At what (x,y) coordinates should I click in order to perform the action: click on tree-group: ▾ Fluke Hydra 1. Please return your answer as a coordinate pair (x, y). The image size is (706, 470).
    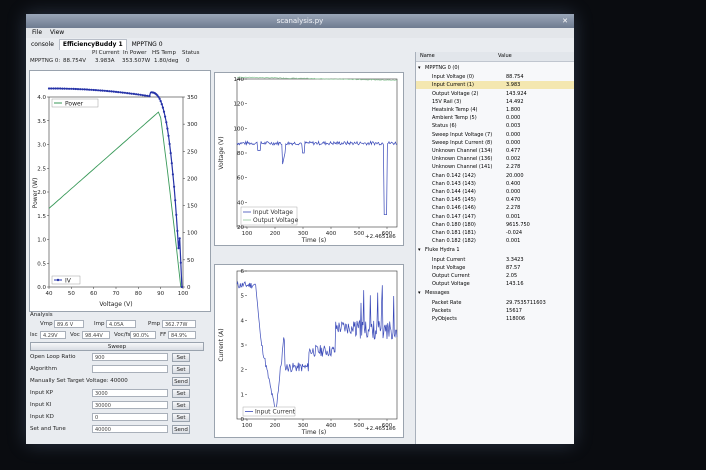
    Looking at the image, I should click on (495, 250).